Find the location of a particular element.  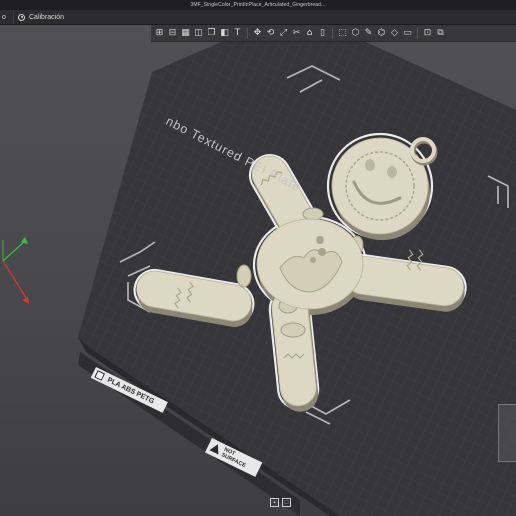

add-plate-icon: ⊞ is located at coordinates (159, 33).